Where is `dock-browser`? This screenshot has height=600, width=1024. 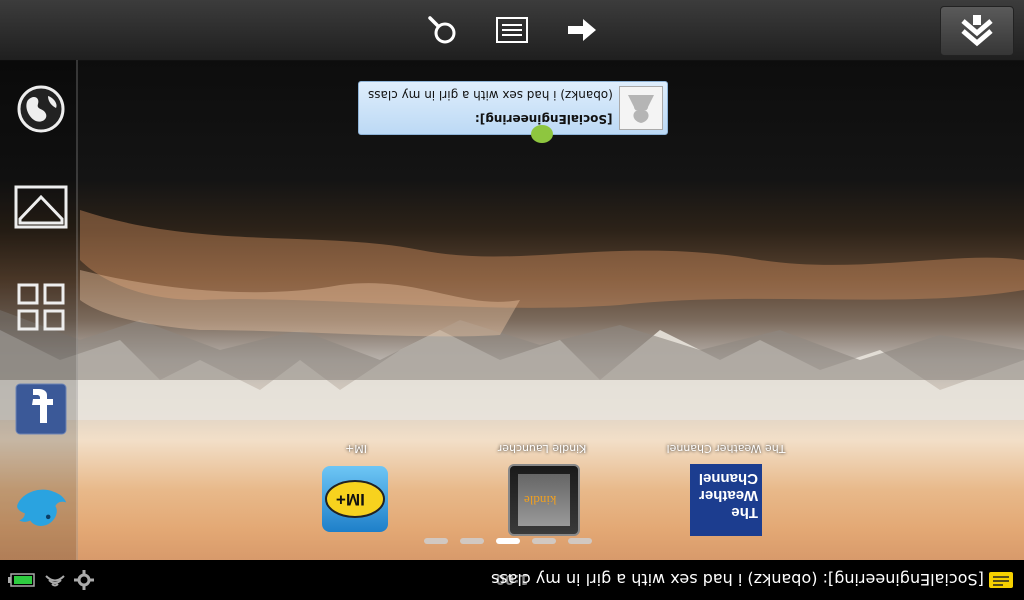
dock-browser is located at coordinates (41, 109).